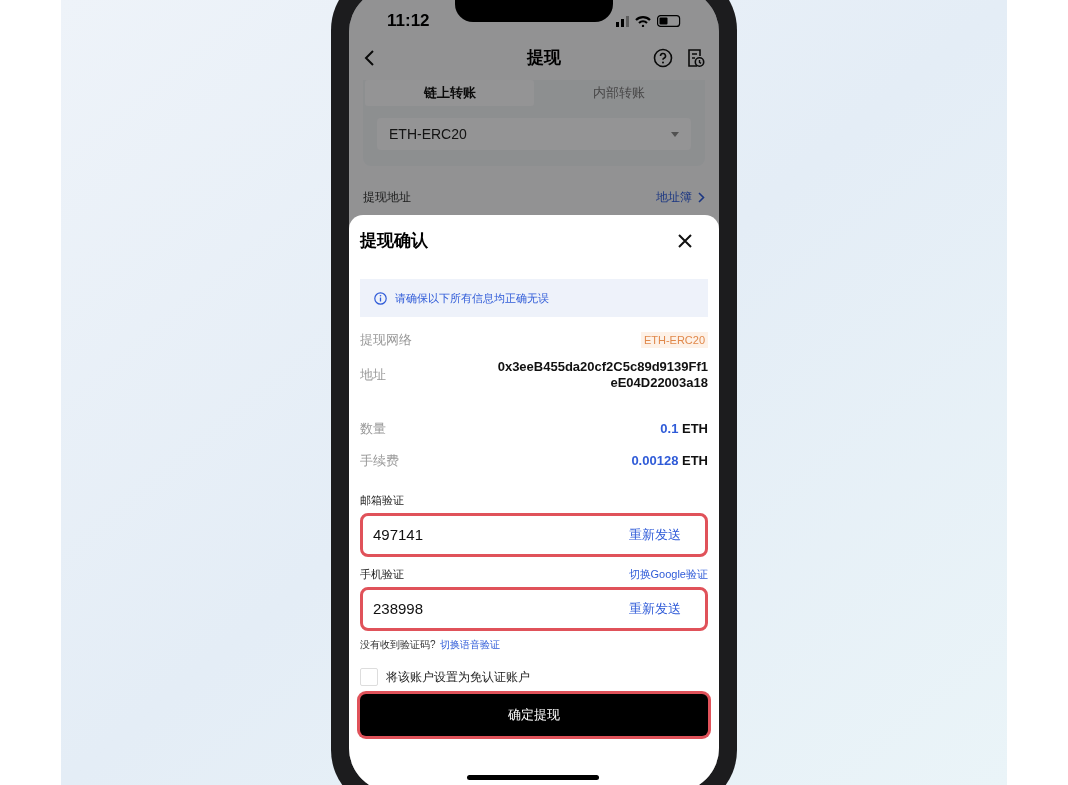  What do you see at coordinates (602, 367) in the screenshot?
I see `address-text: 0x3eeB455da20cf2C5c89d9139Ff1` at bounding box center [602, 367].